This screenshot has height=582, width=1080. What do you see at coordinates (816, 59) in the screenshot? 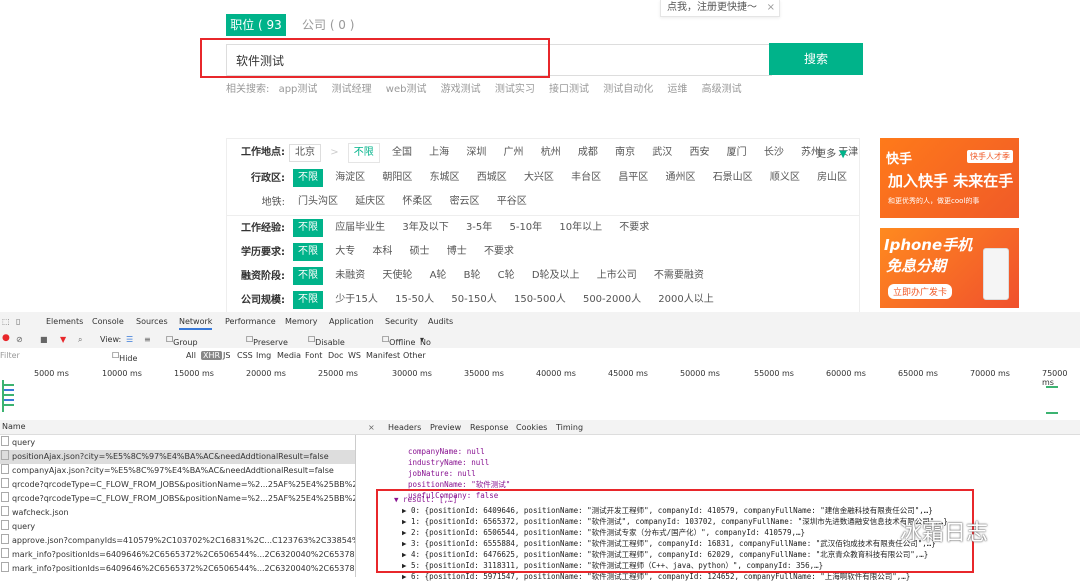
I see `search-button: 搜索` at bounding box center [816, 59].